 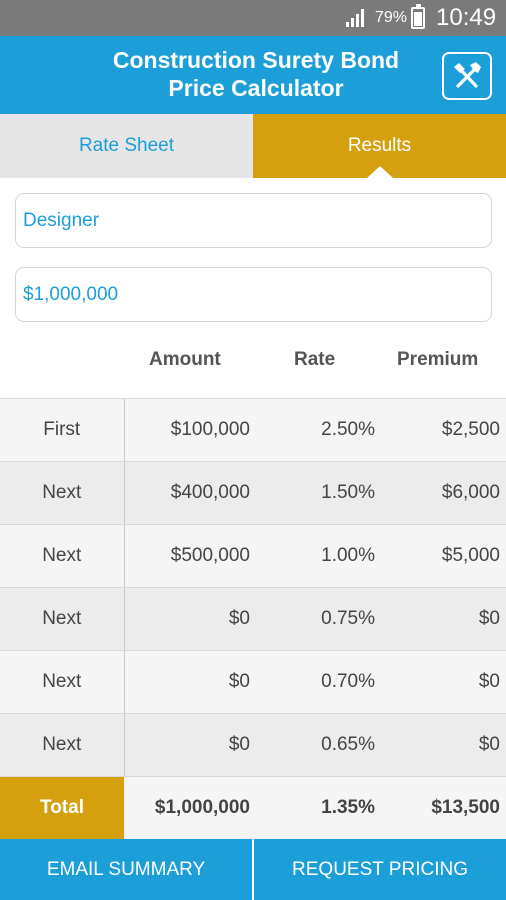 I want to click on header-premium: Premium, so click(x=438, y=359).